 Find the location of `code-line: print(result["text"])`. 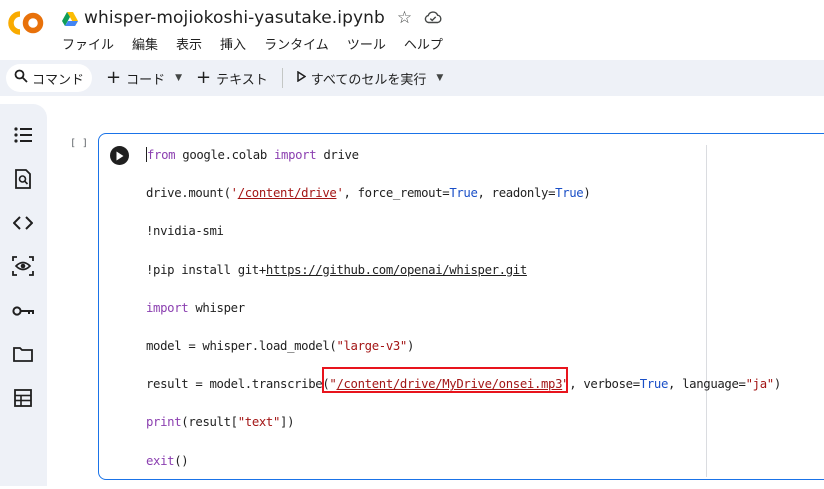

code-line: print(result["text"]) is located at coordinates (463, 431).